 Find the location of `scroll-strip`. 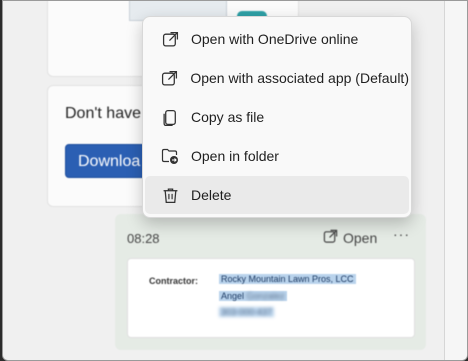

scroll-strip is located at coordinates (455, 180).